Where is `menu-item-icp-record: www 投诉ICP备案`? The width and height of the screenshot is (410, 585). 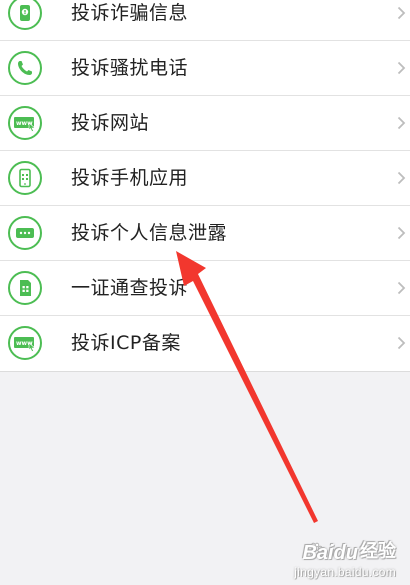
menu-item-icp-record: www 投诉ICP备案 is located at coordinates (205, 343).